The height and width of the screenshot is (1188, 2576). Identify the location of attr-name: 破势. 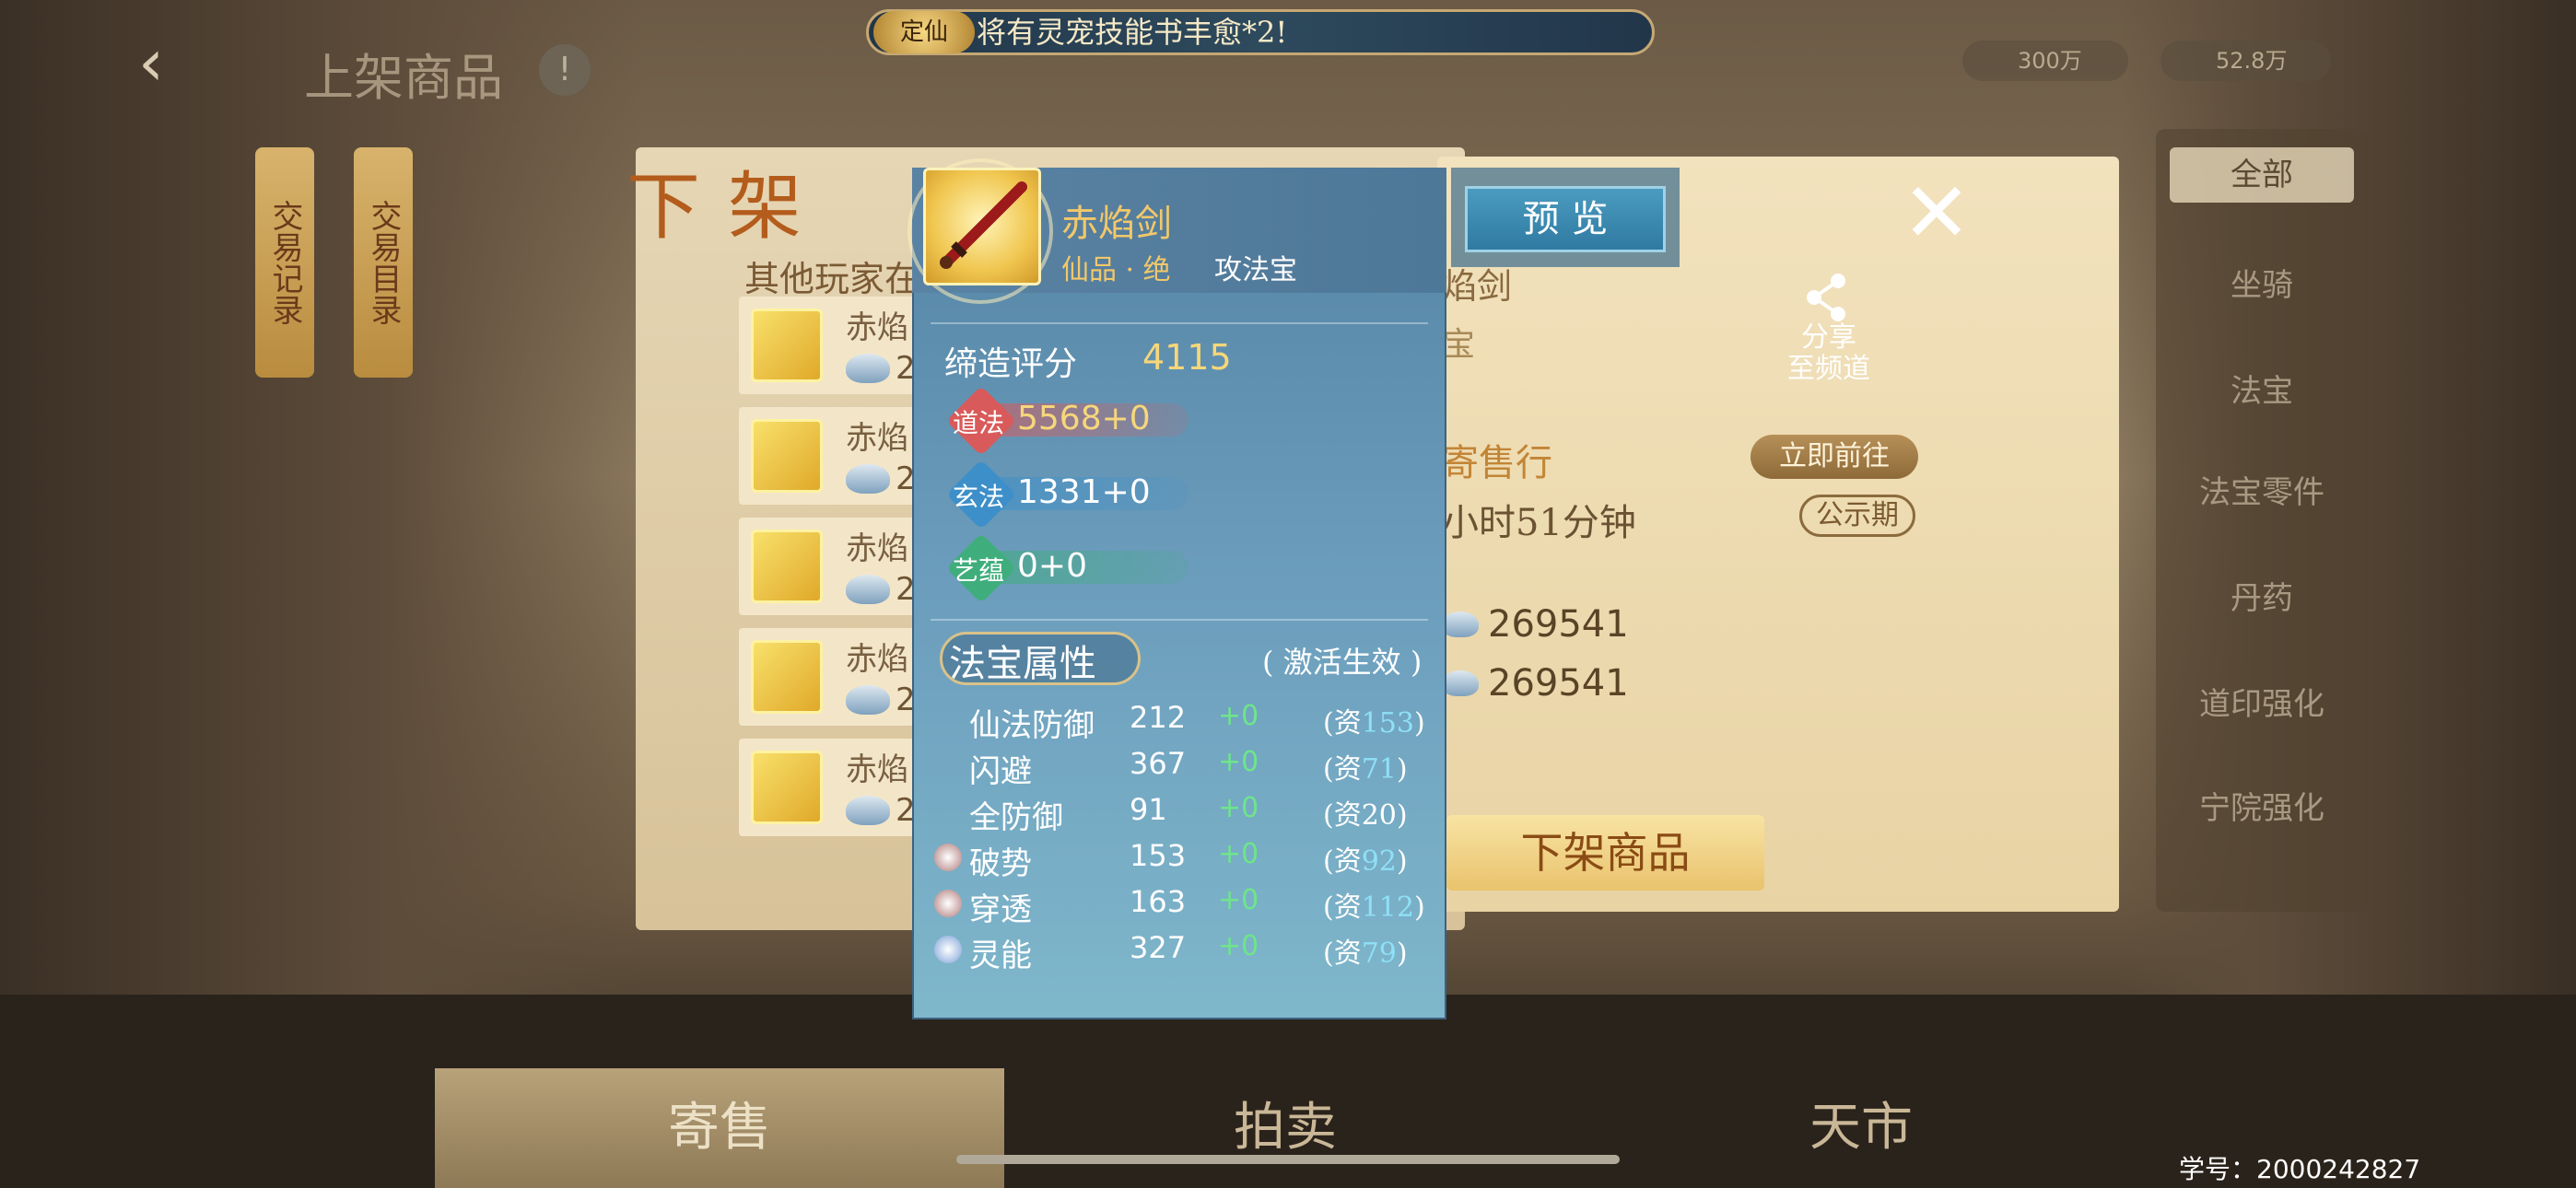
(1000, 863).